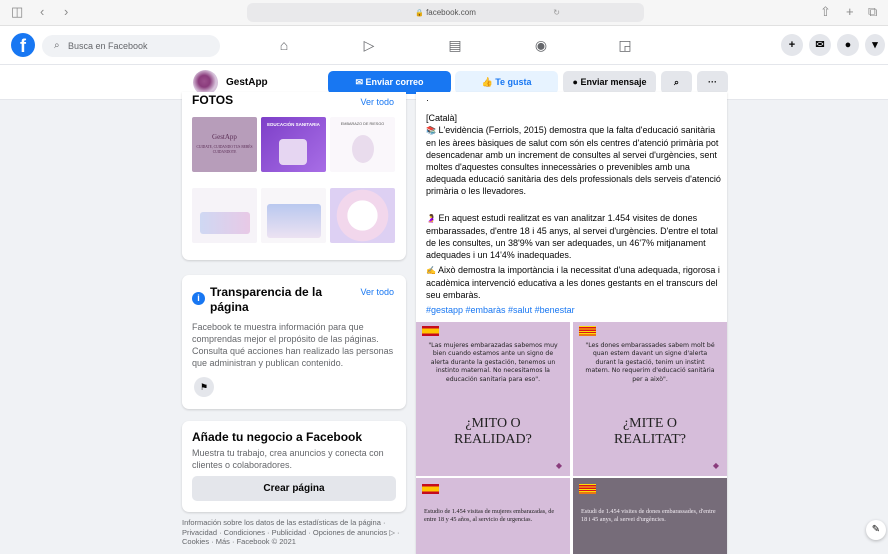 The image size is (888, 554). Describe the element at coordinates (377, 102) in the screenshot. I see `photos-see-all-link: Ver todo` at that location.